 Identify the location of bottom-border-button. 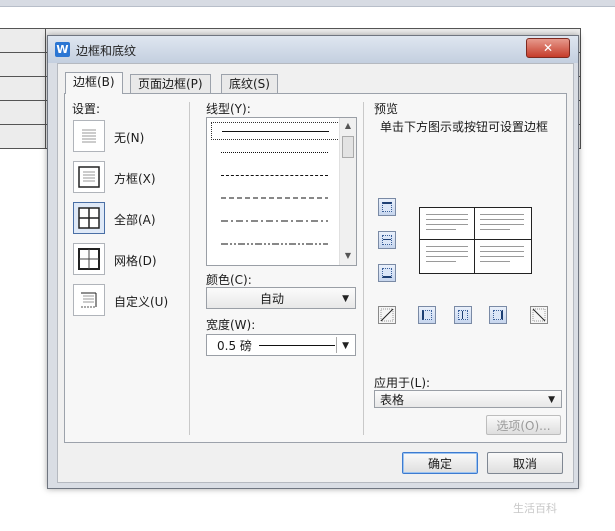
(387, 273).